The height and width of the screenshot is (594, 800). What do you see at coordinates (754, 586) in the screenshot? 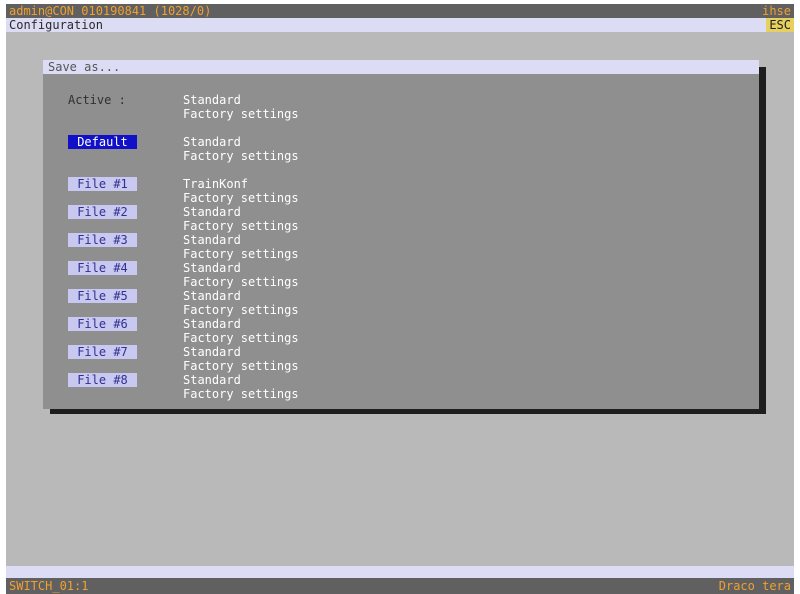
I see `product-name: Draco tera` at bounding box center [754, 586].